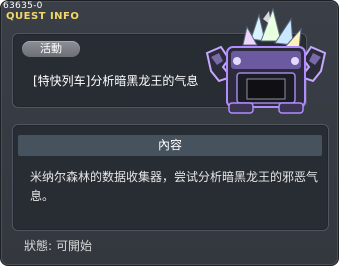  What do you see at coordinates (174, 186) in the screenshot?
I see `quest-description: 米纳尔森林的数据收集器，尝试分析暗黑龙王的邪恶气息。` at bounding box center [174, 186].